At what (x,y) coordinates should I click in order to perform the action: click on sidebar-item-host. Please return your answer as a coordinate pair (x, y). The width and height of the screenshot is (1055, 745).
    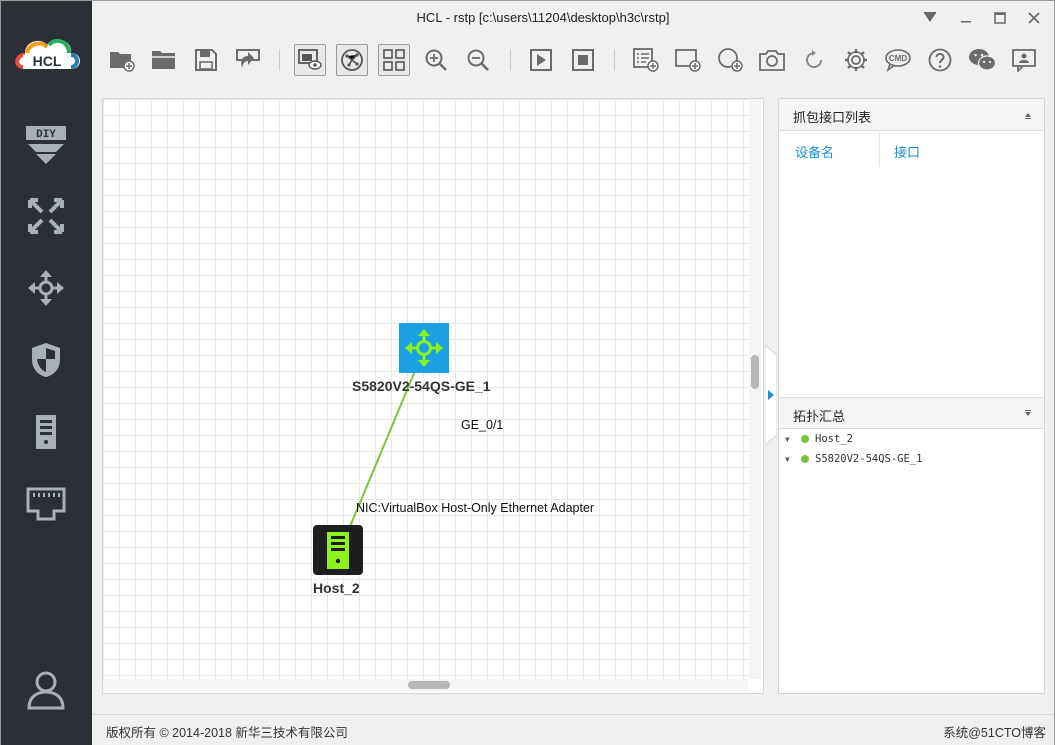
    Looking at the image, I should click on (46, 432).